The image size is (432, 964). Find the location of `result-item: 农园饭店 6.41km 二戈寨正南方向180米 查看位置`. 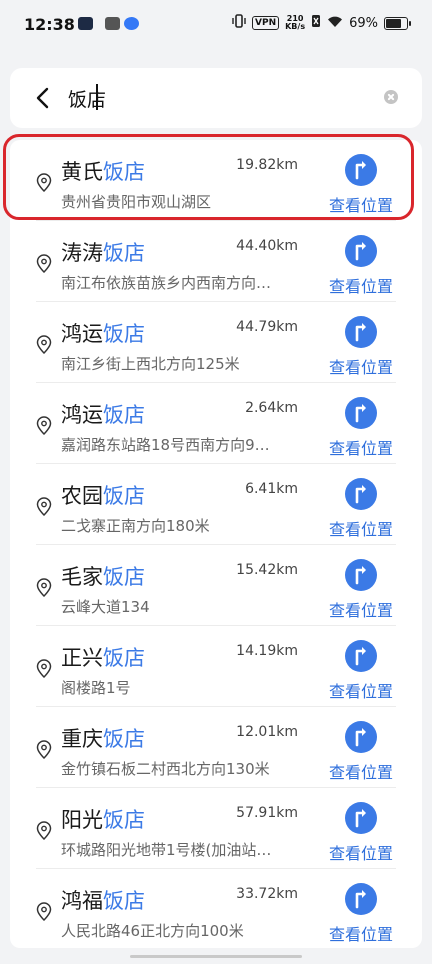

result-item: 农园饭店 6.41km 二戈寨正南方向180米 查看位置 is located at coordinates (216, 504).